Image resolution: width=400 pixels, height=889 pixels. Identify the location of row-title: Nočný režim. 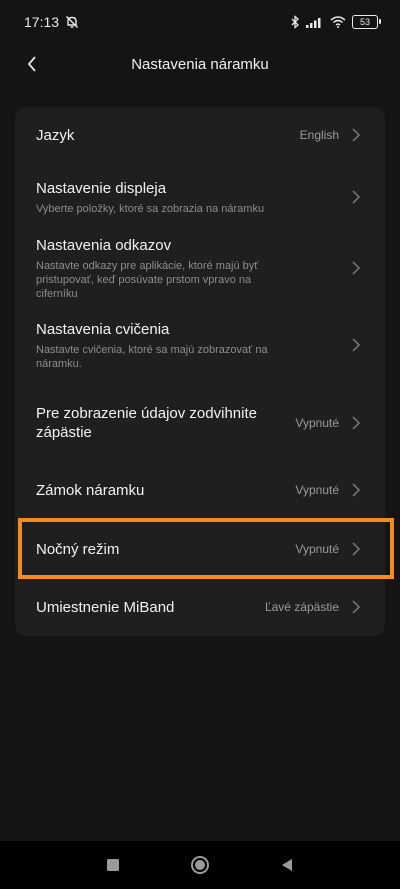
(78, 549).